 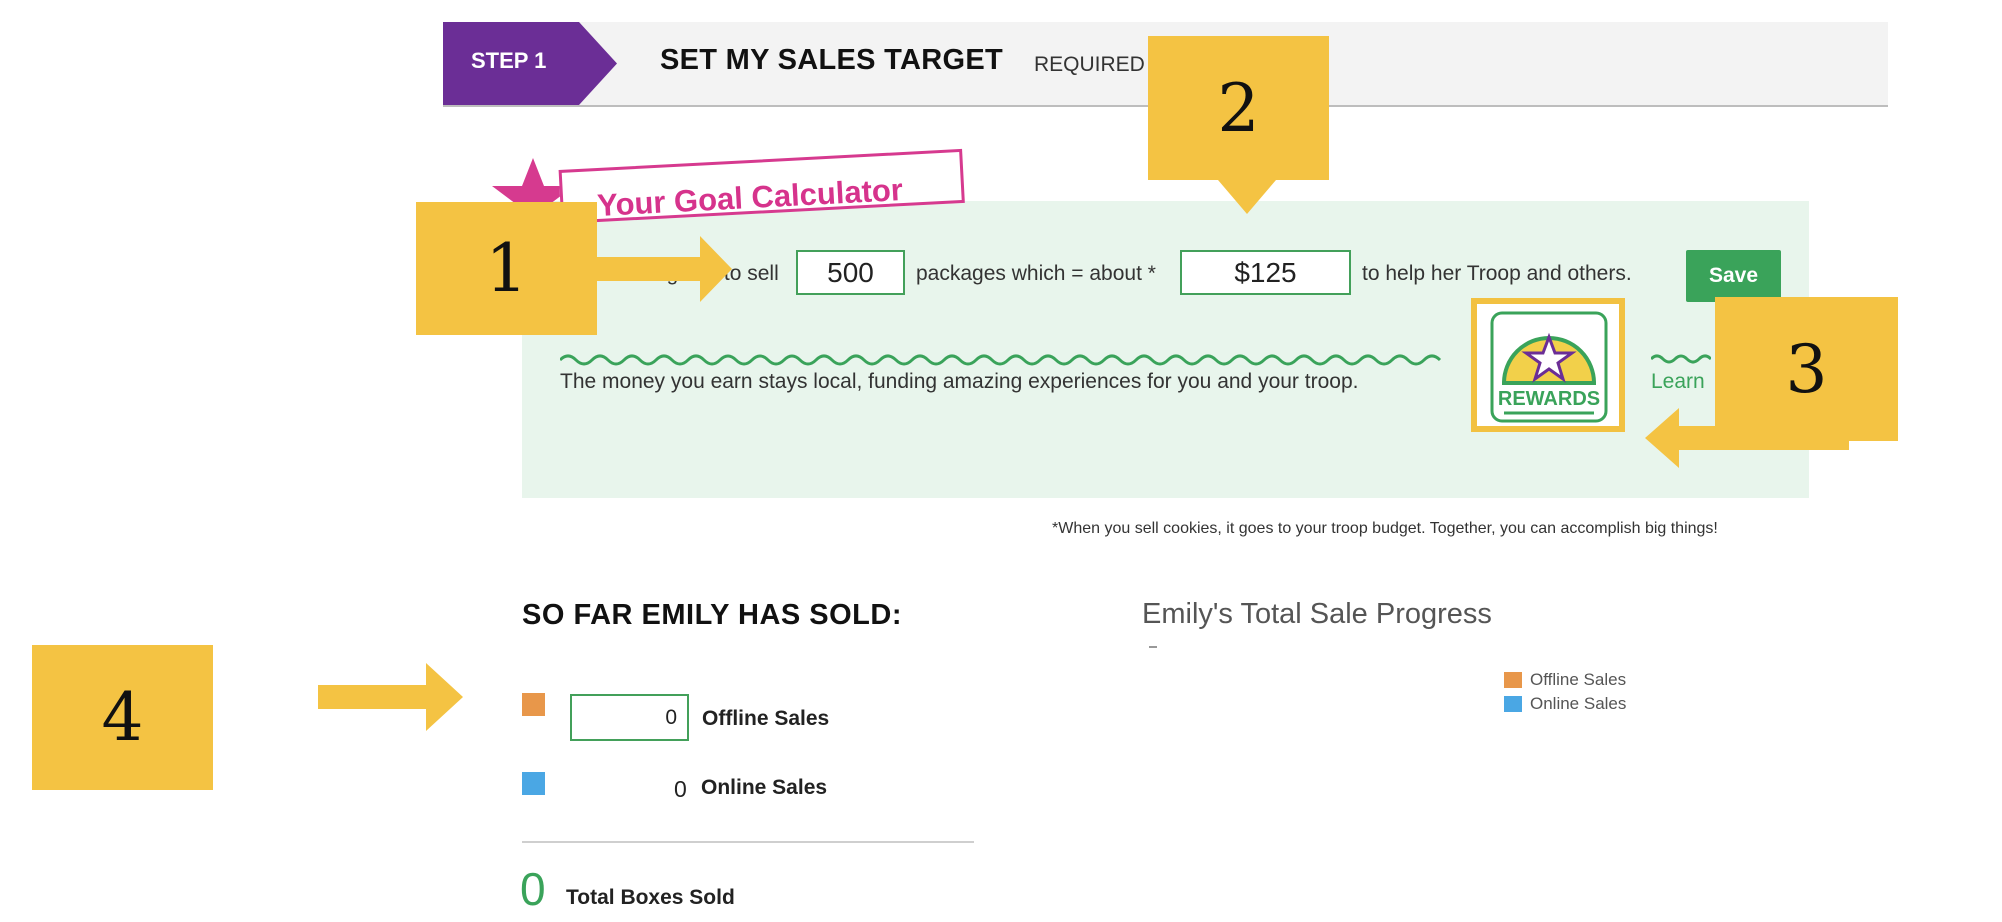 I want to click on save-button: Save, so click(x=1733, y=276).